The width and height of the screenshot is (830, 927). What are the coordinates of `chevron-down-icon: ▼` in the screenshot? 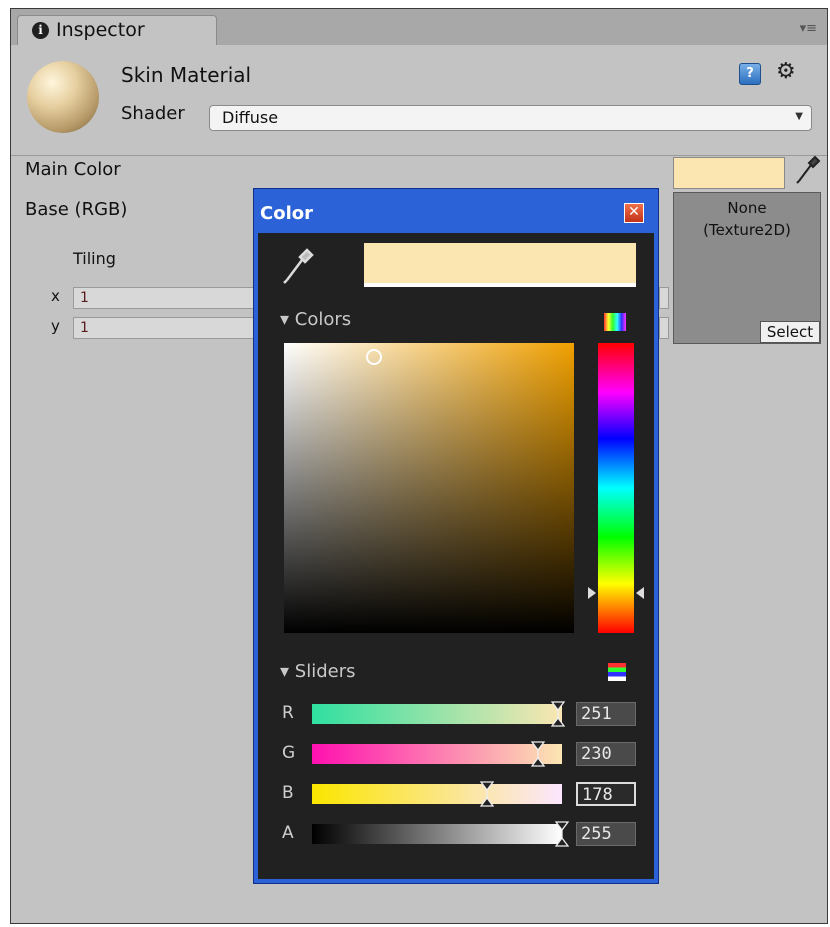 It's located at (799, 116).